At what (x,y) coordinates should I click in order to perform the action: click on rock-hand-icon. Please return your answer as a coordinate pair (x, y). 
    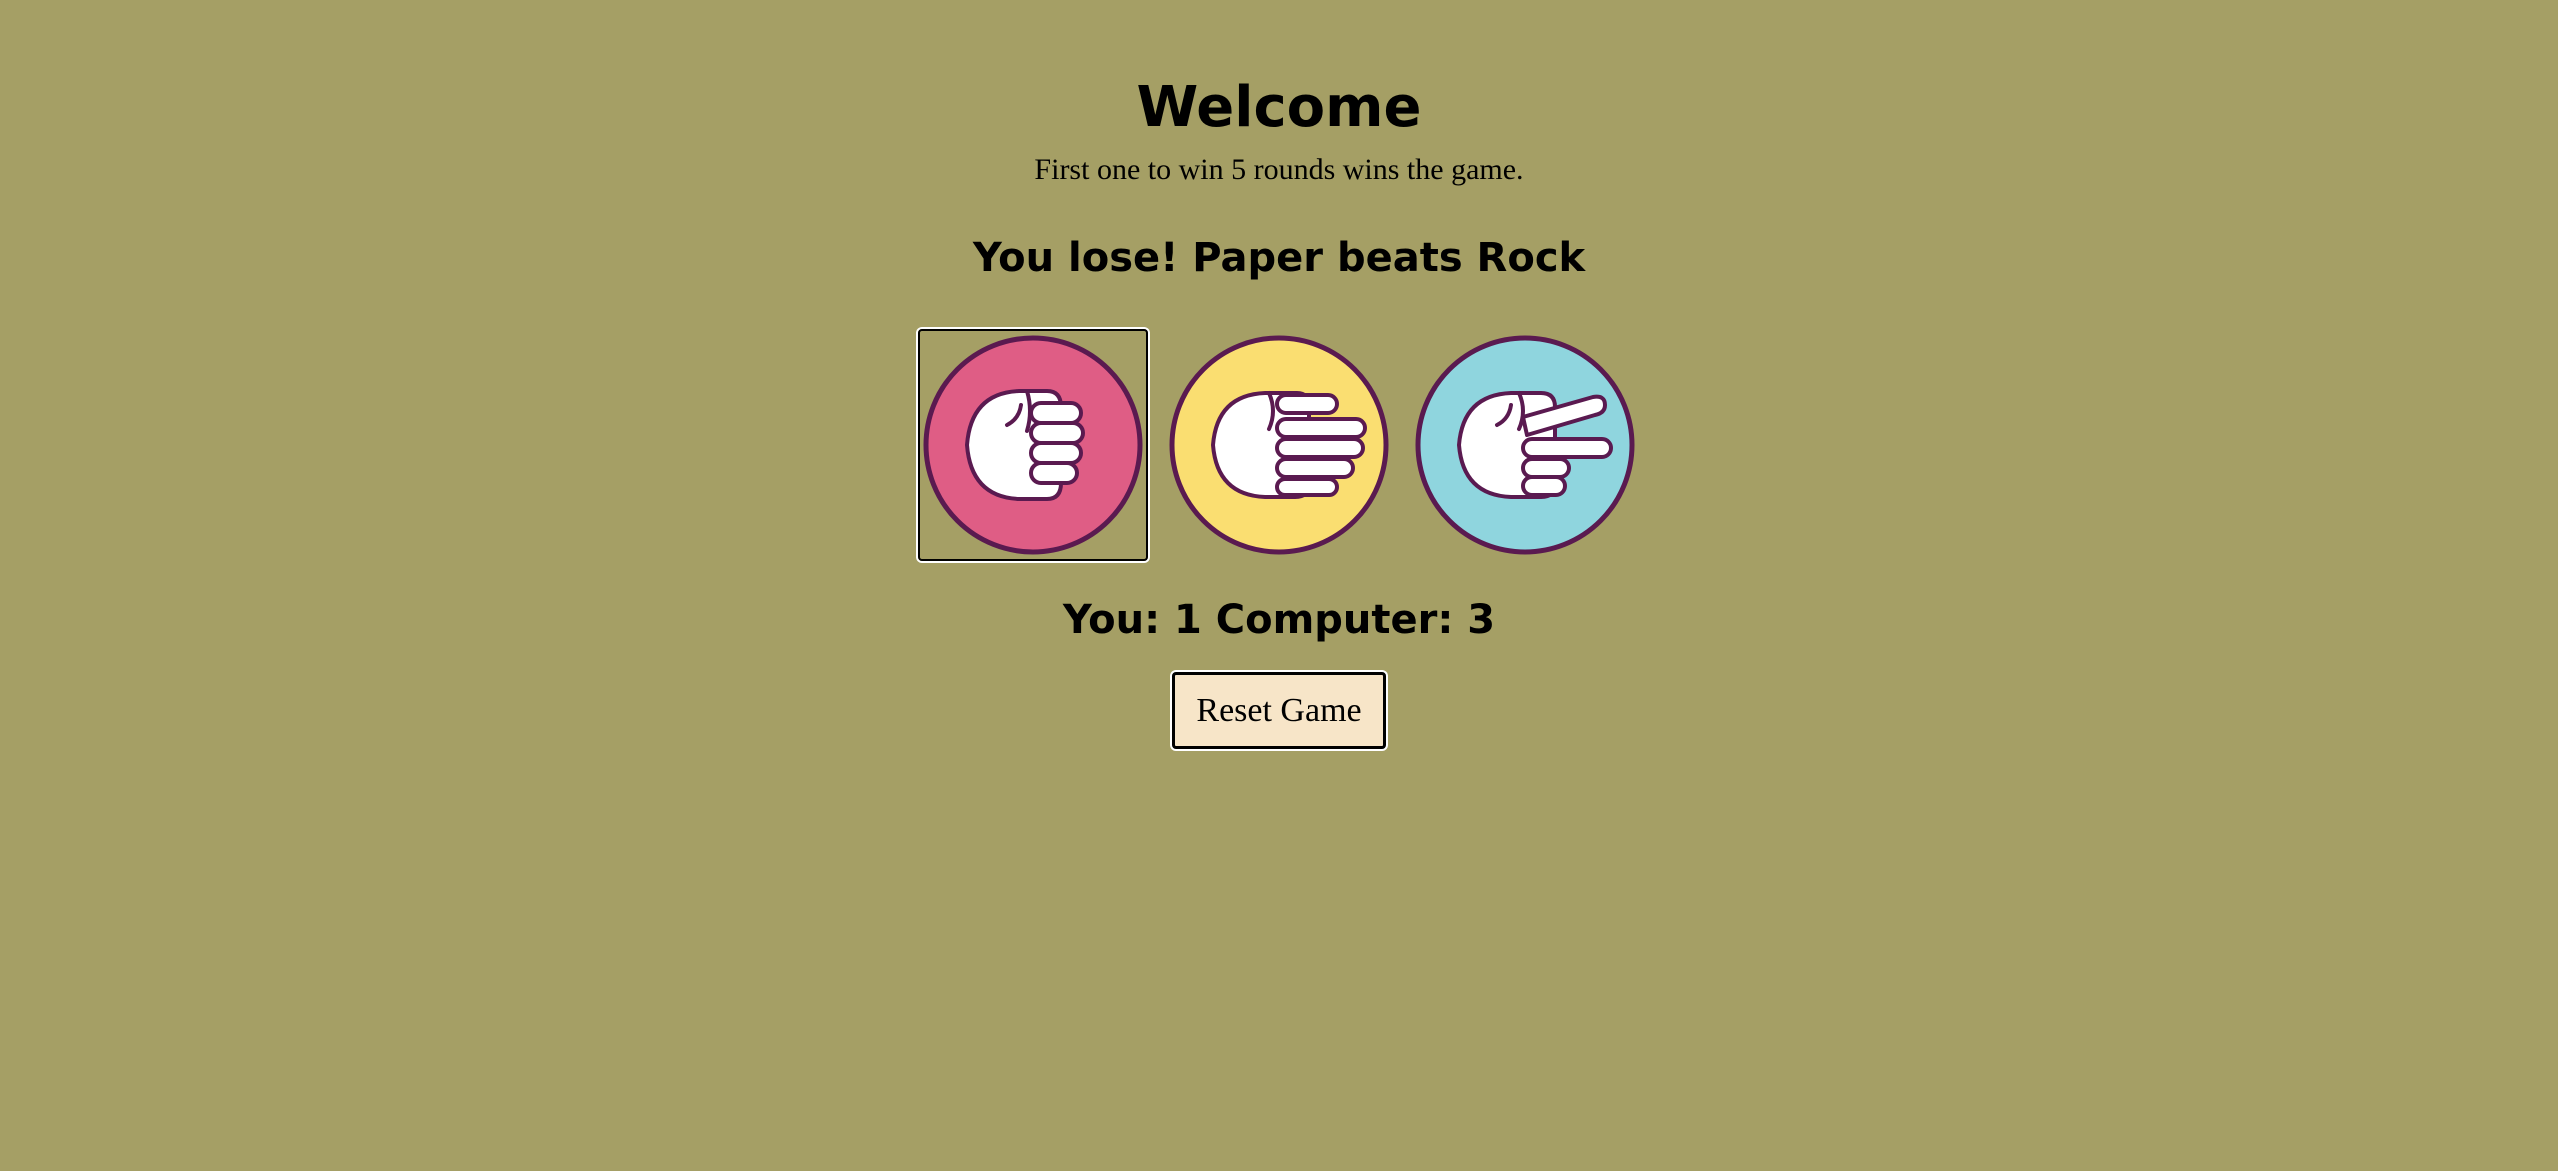
    Looking at the image, I should click on (1033, 445).